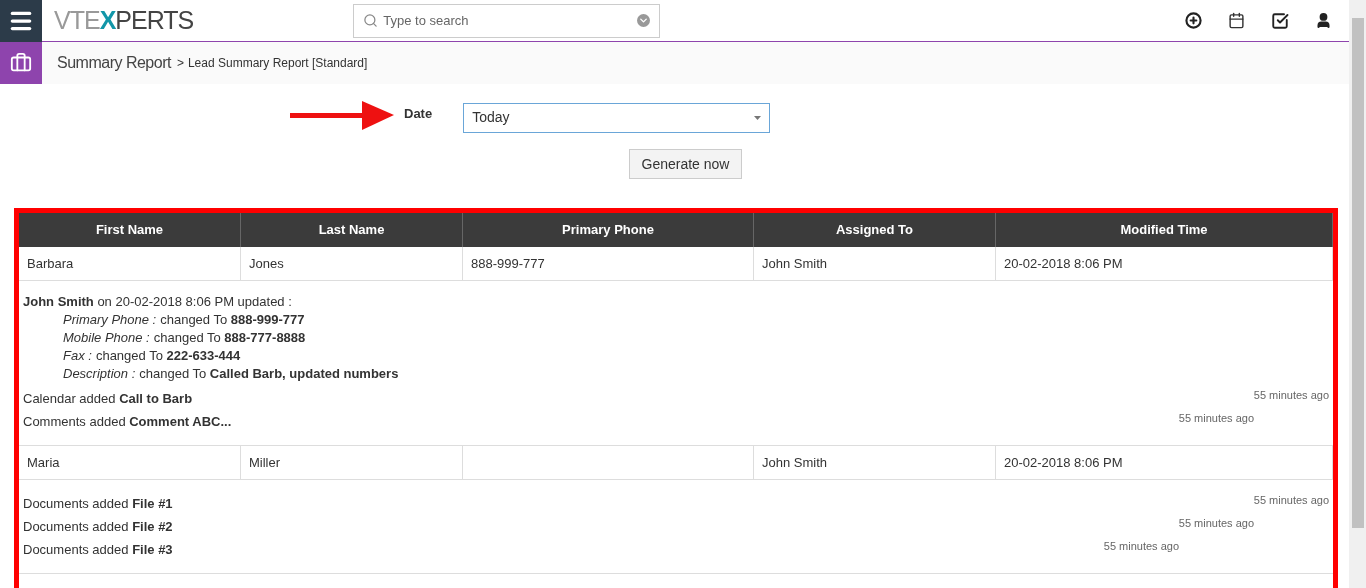 Image resolution: width=1366 pixels, height=588 pixels. Describe the element at coordinates (352, 230) in the screenshot. I see `column-header: Last Name` at that location.